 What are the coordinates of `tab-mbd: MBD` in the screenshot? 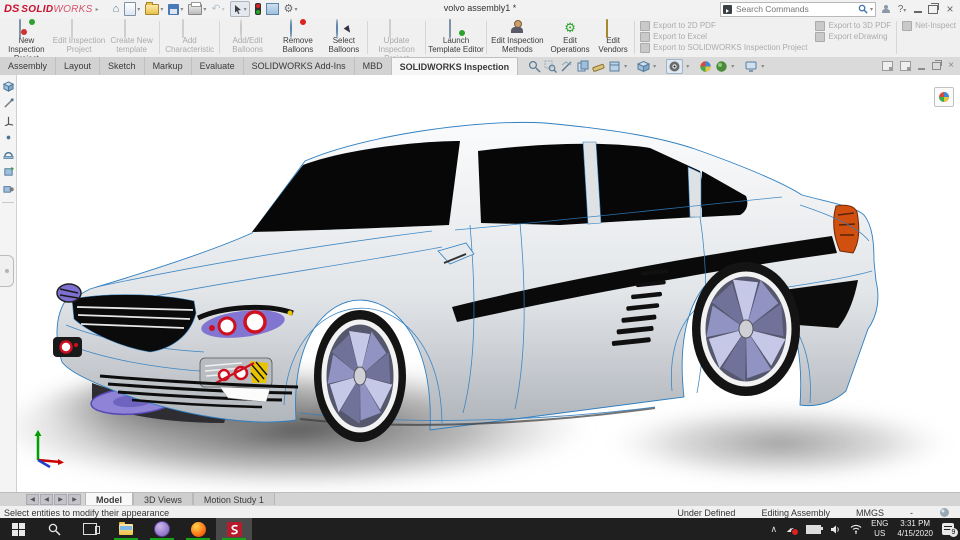 It's located at (373, 66).